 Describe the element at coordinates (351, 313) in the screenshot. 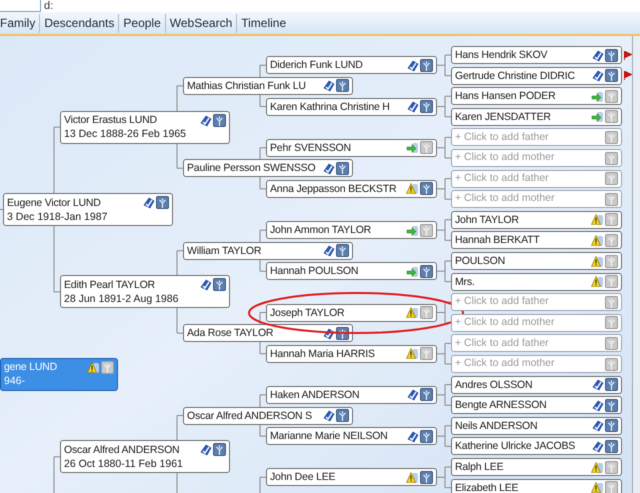

I see `person-box: Joseph TAYLOR` at that location.